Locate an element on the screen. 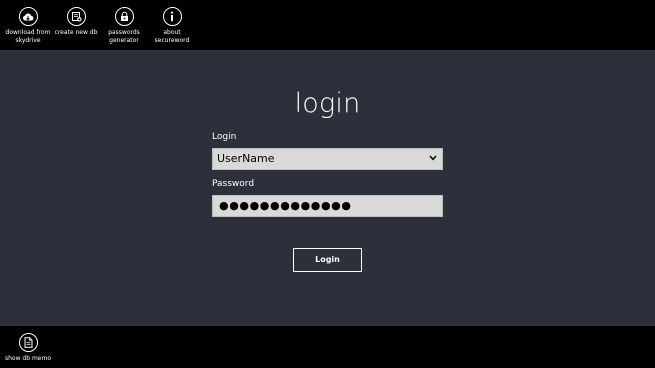  login-select: UserName is located at coordinates (327, 159).